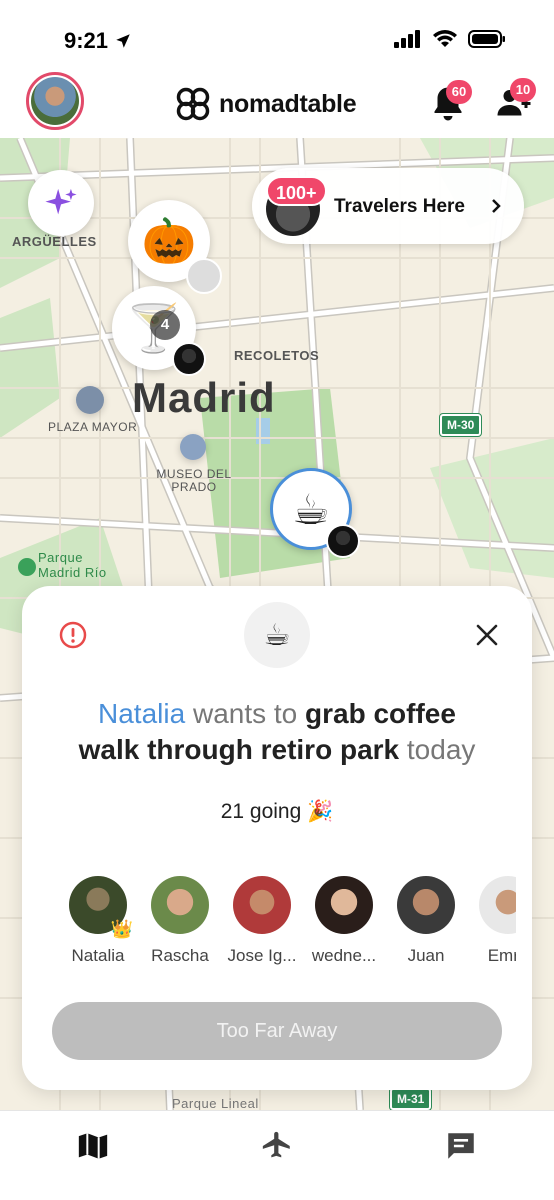 The image size is (554, 1200). What do you see at coordinates (486, 39) in the screenshot?
I see `battery-icon` at bounding box center [486, 39].